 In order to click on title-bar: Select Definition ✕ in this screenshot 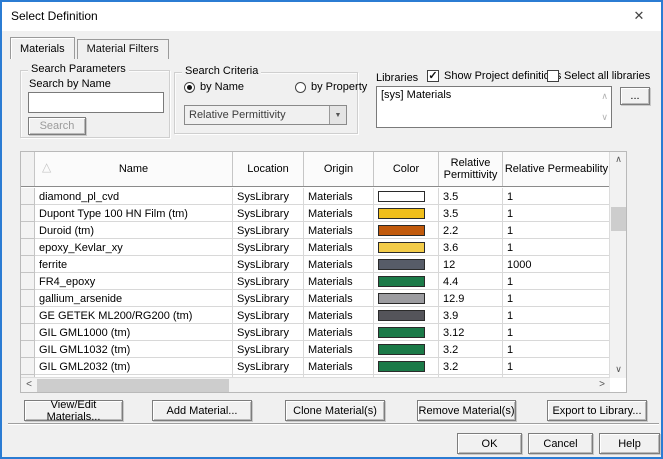, I will do `click(331, 16)`.